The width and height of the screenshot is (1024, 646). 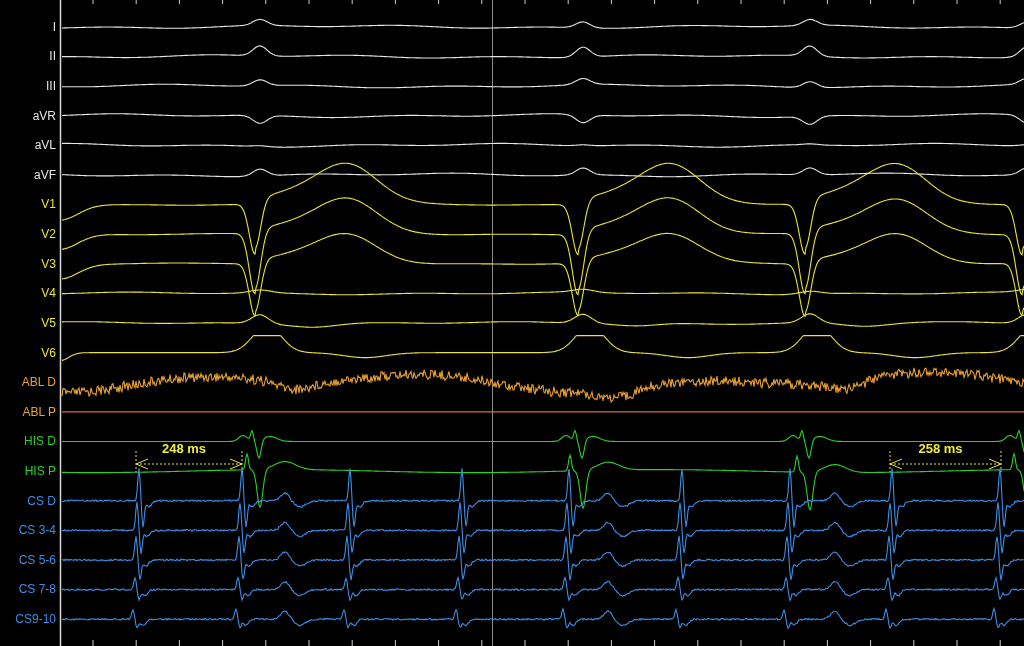 What do you see at coordinates (48, 234) in the screenshot?
I see `channel-label: V2` at bounding box center [48, 234].